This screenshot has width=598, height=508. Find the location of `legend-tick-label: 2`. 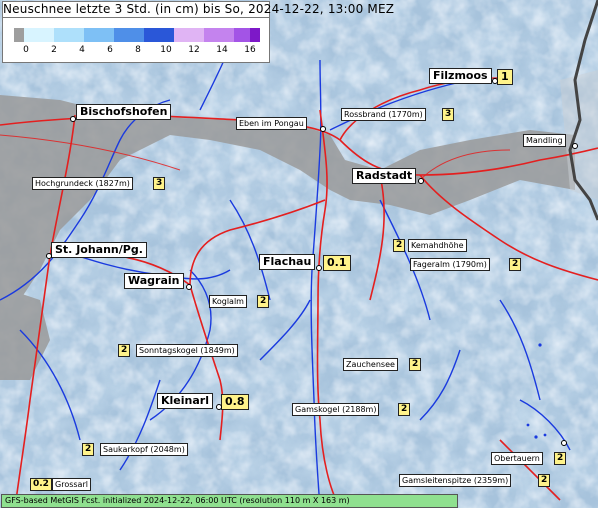

legend-tick-label: 2 is located at coordinates (54, 50).